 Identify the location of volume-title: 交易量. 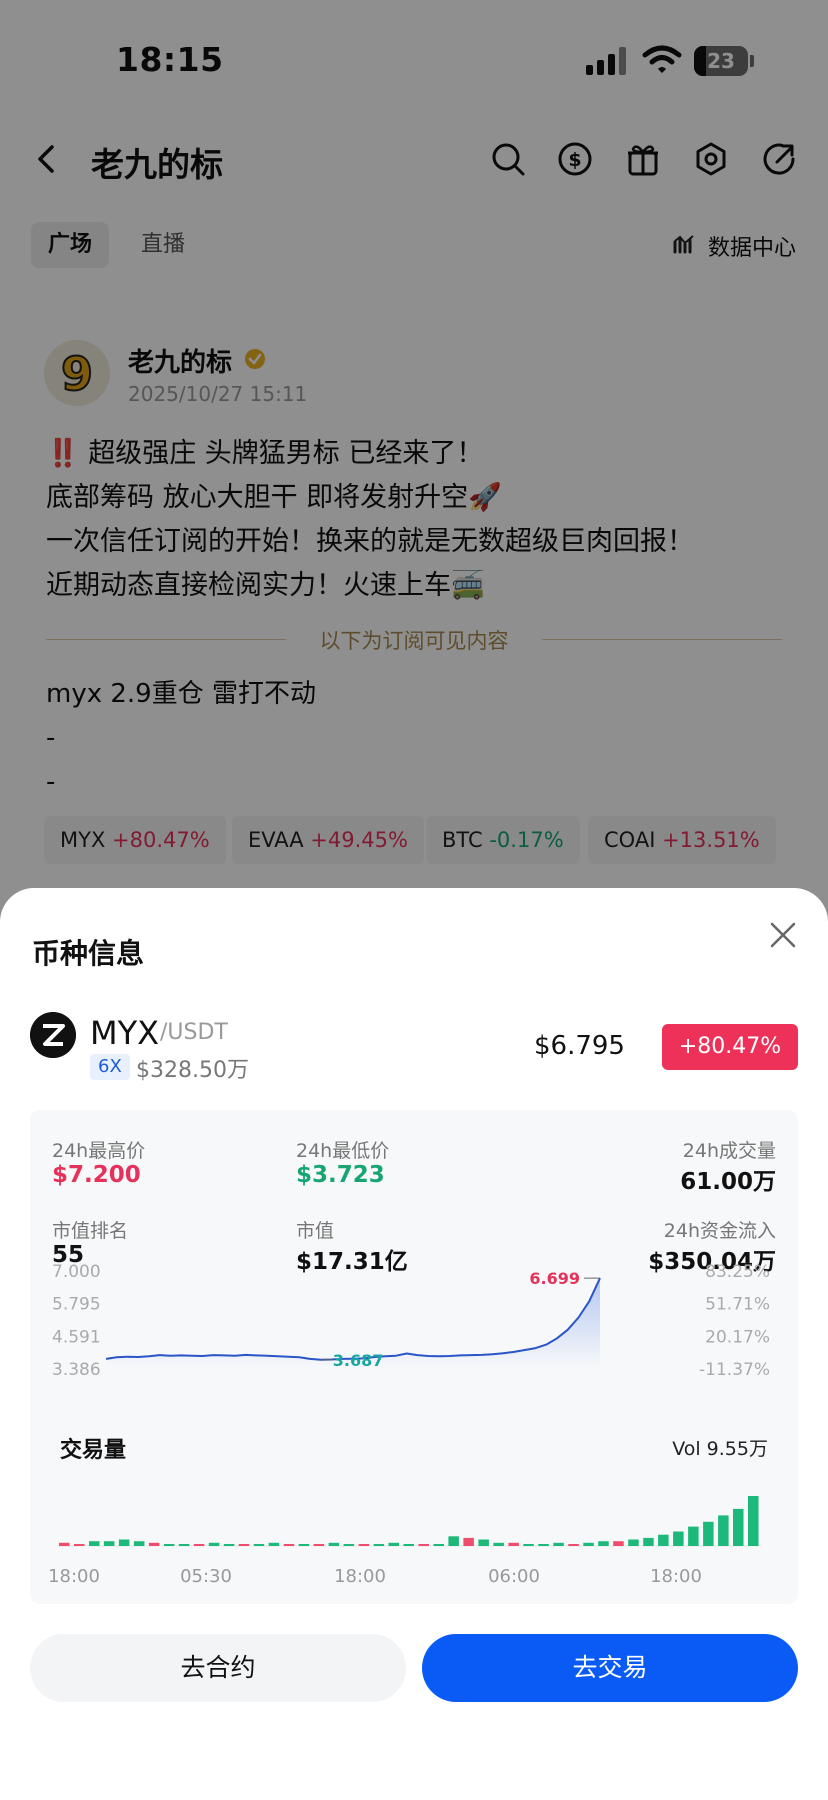
(93, 1450).